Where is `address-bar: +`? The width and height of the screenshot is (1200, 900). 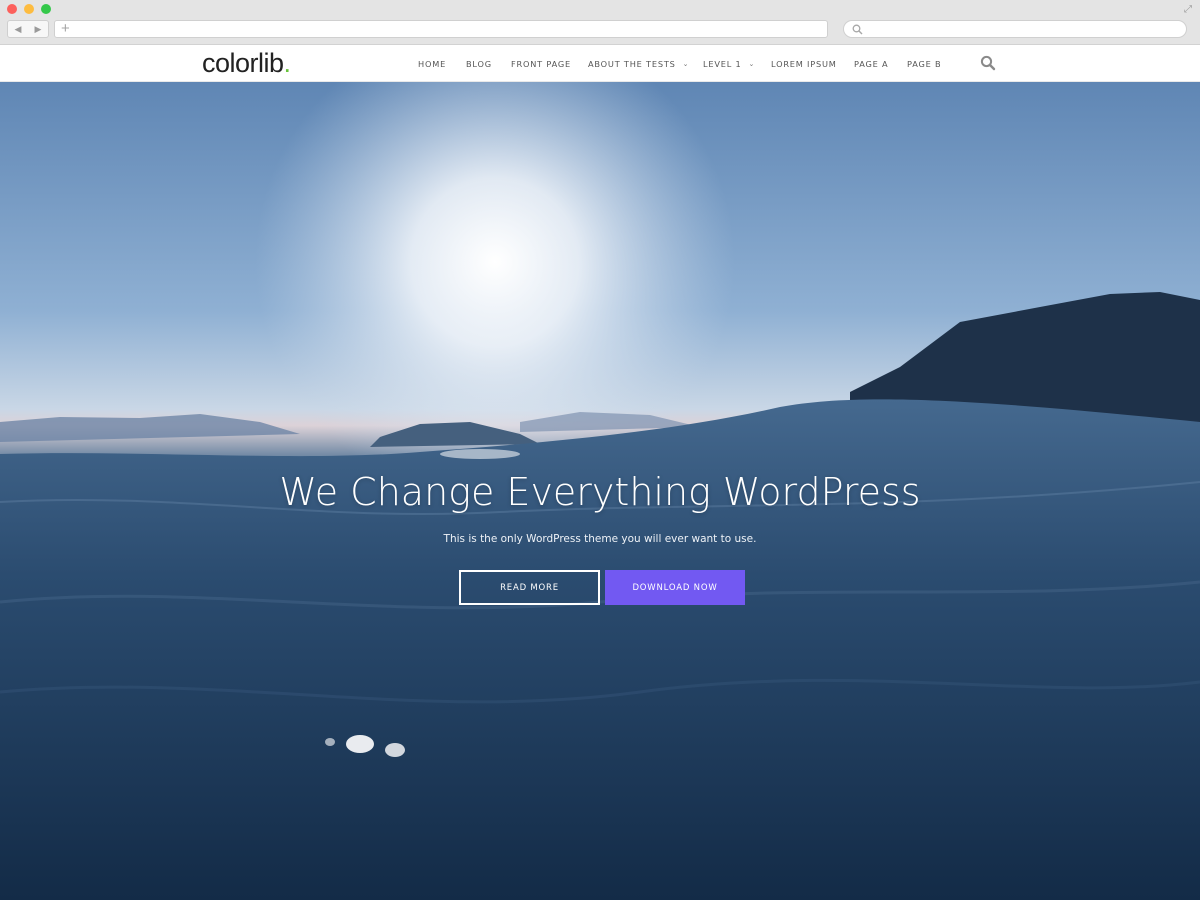 address-bar: + is located at coordinates (441, 29).